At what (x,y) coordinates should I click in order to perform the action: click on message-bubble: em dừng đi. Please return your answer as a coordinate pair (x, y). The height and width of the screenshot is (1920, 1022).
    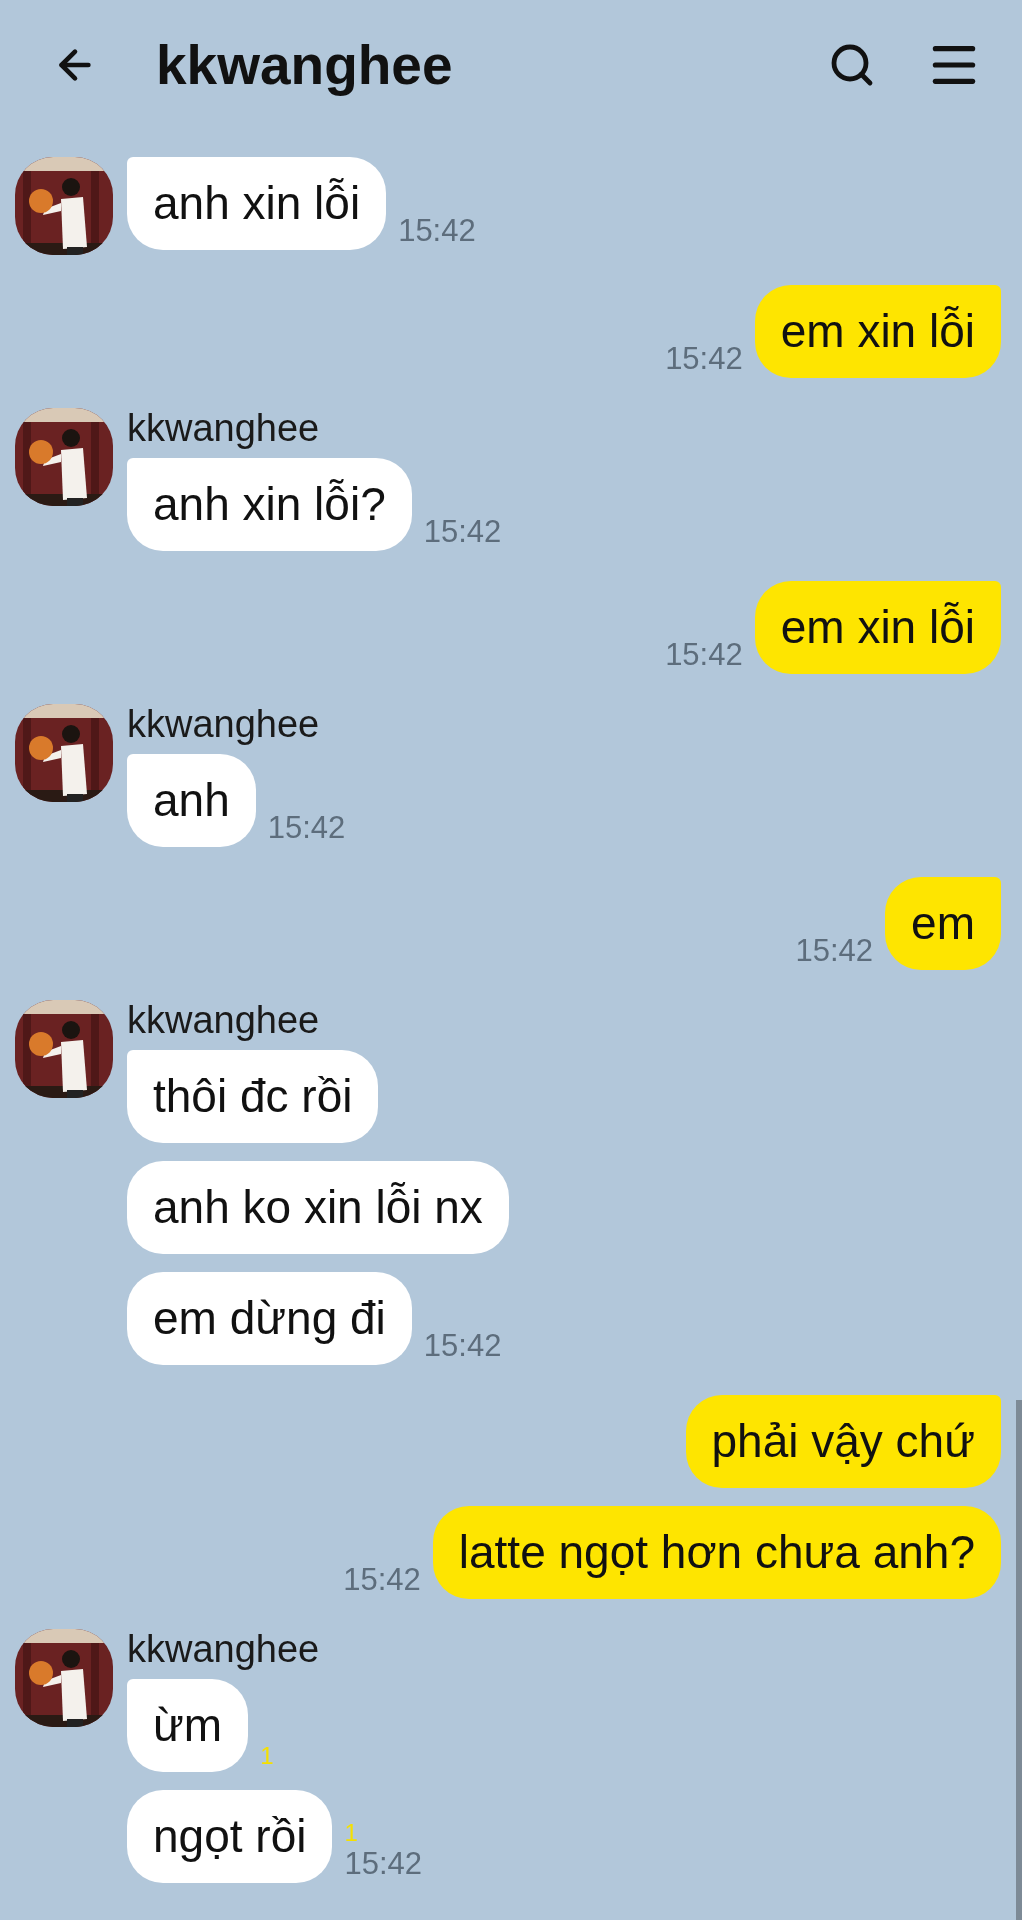
    Looking at the image, I should click on (269, 1318).